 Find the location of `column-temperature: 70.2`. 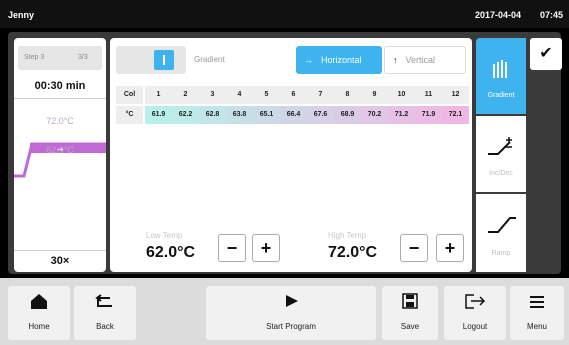

column-temperature: 70.2 is located at coordinates (374, 115).